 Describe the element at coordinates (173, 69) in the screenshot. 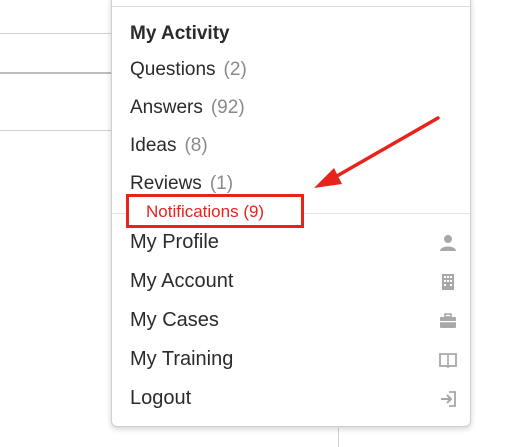

I see `activity-label: Questions` at that location.